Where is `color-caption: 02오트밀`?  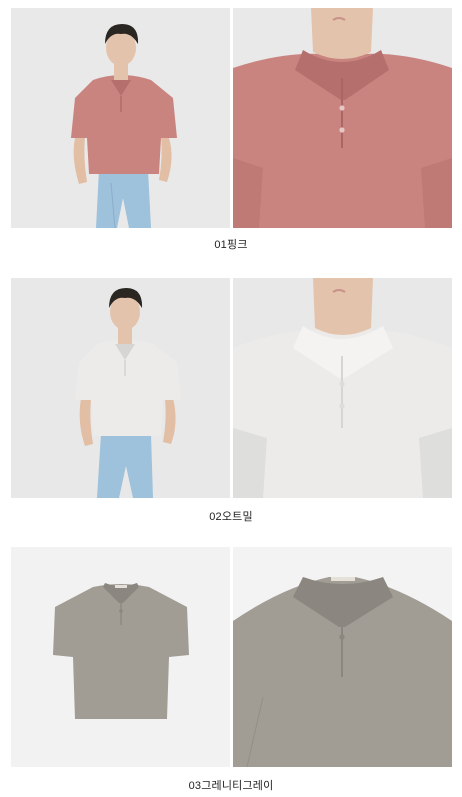 color-caption: 02오트밀 is located at coordinates (231, 517).